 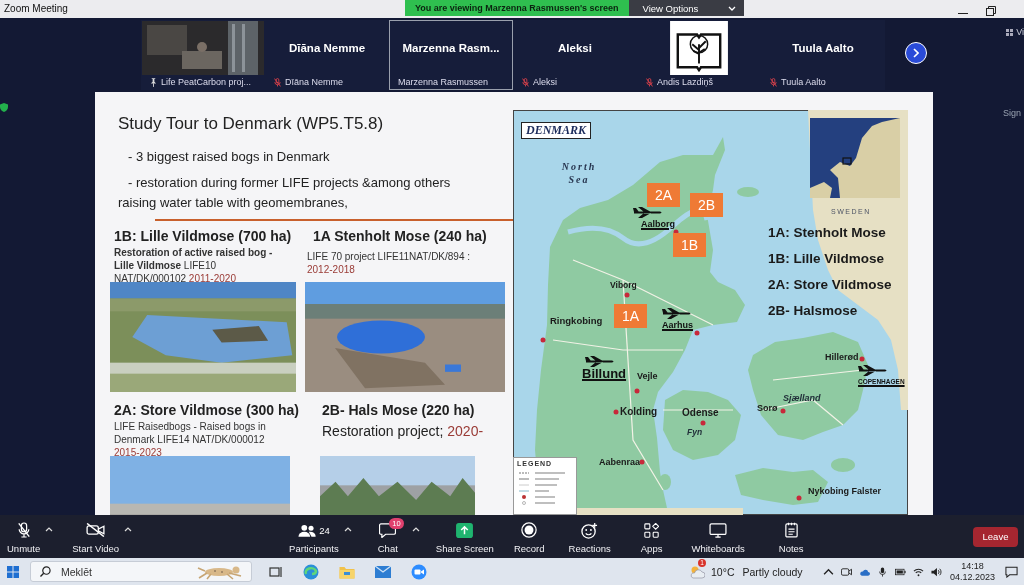 I want to click on map-title: DENMARK, so click(x=556, y=130).